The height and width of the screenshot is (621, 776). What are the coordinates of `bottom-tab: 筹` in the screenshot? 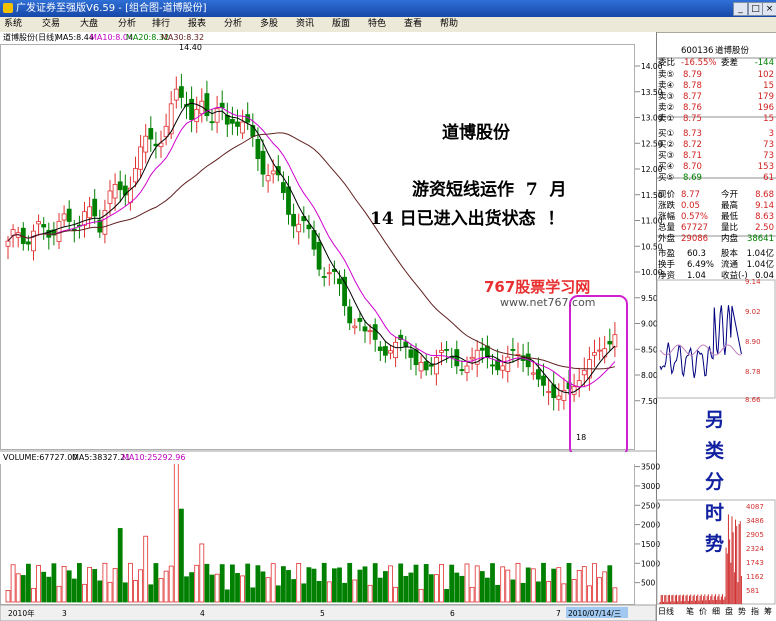 It's located at (768, 611).